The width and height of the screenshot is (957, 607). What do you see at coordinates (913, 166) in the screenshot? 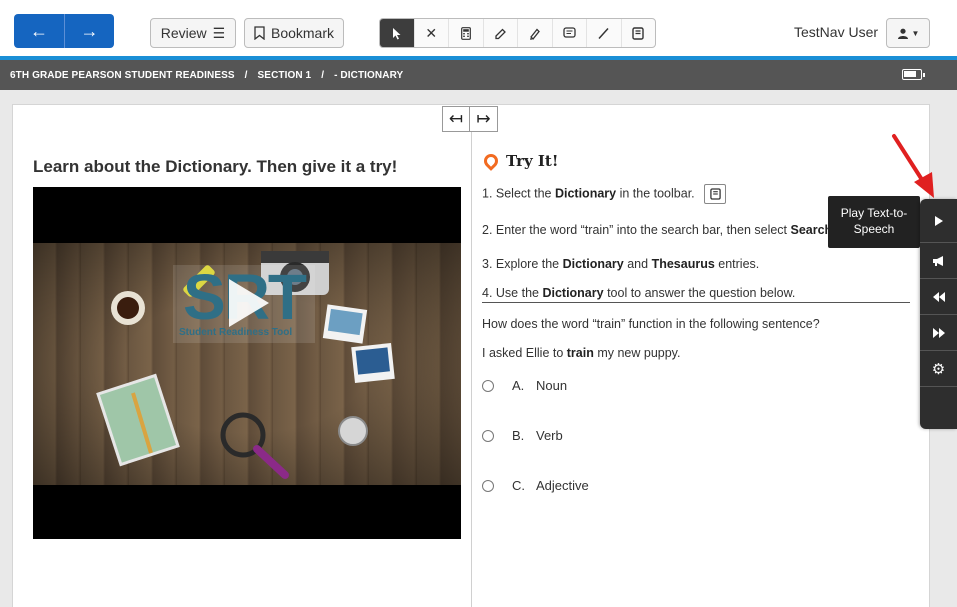
I see `annotation-arrow-icon` at bounding box center [913, 166].